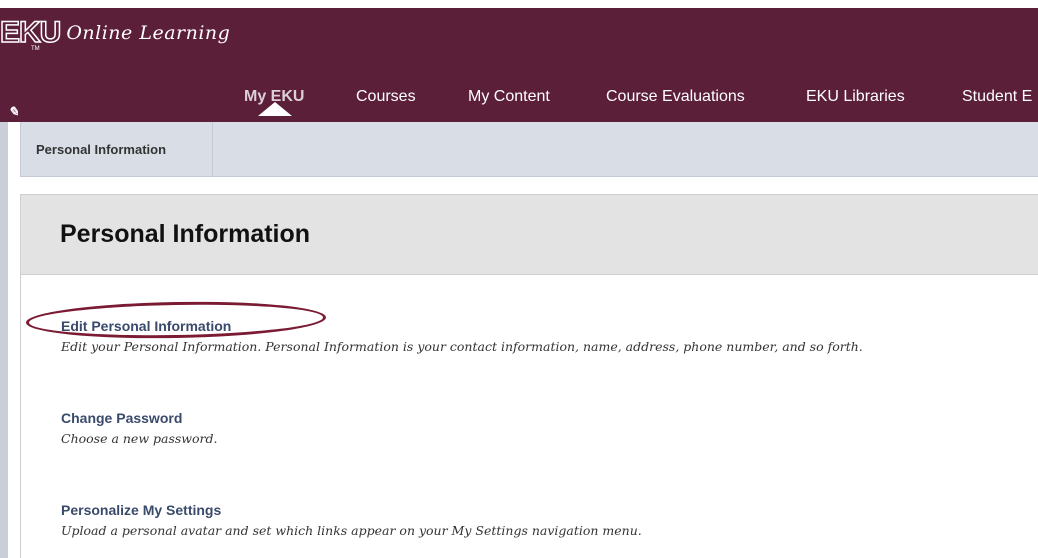  What do you see at coordinates (462, 326) in the screenshot?
I see `edit-personal-information-link: Edit Personal Information` at bounding box center [462, 326].